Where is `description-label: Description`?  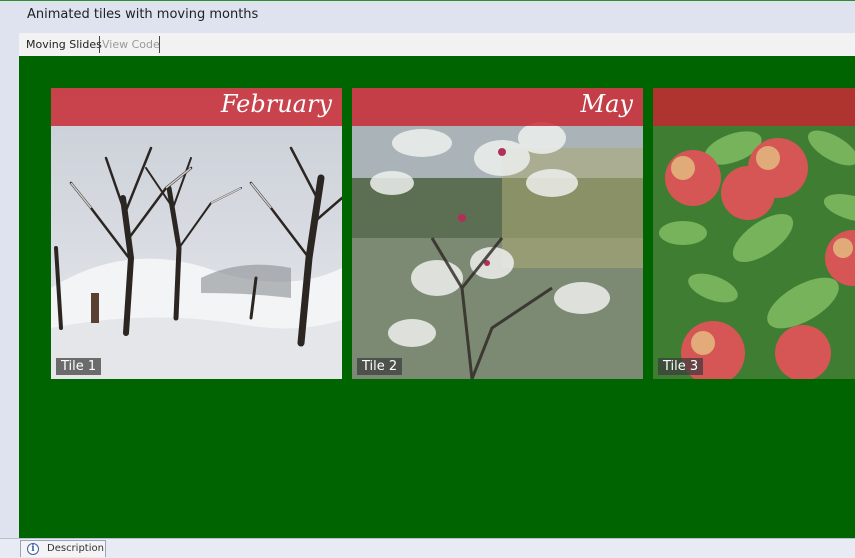
description-label: Description is located at coordinates (75, 548).